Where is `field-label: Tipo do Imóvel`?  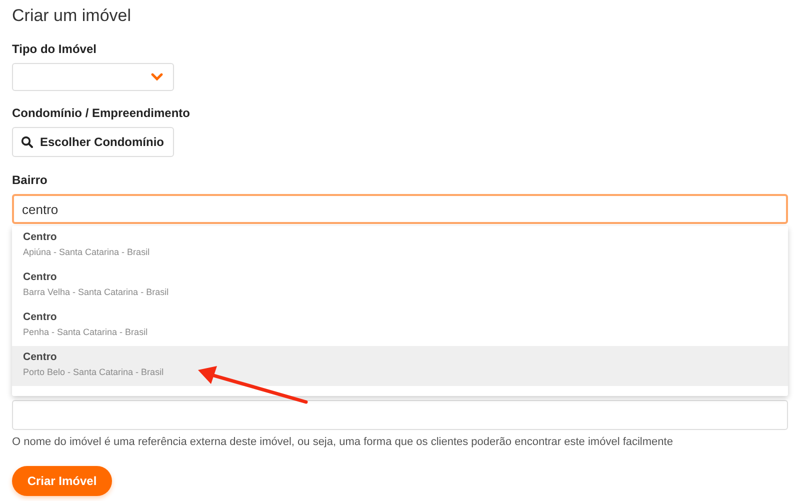 field-label: Tipo do Imóvel is located at coordinates (55, 49).